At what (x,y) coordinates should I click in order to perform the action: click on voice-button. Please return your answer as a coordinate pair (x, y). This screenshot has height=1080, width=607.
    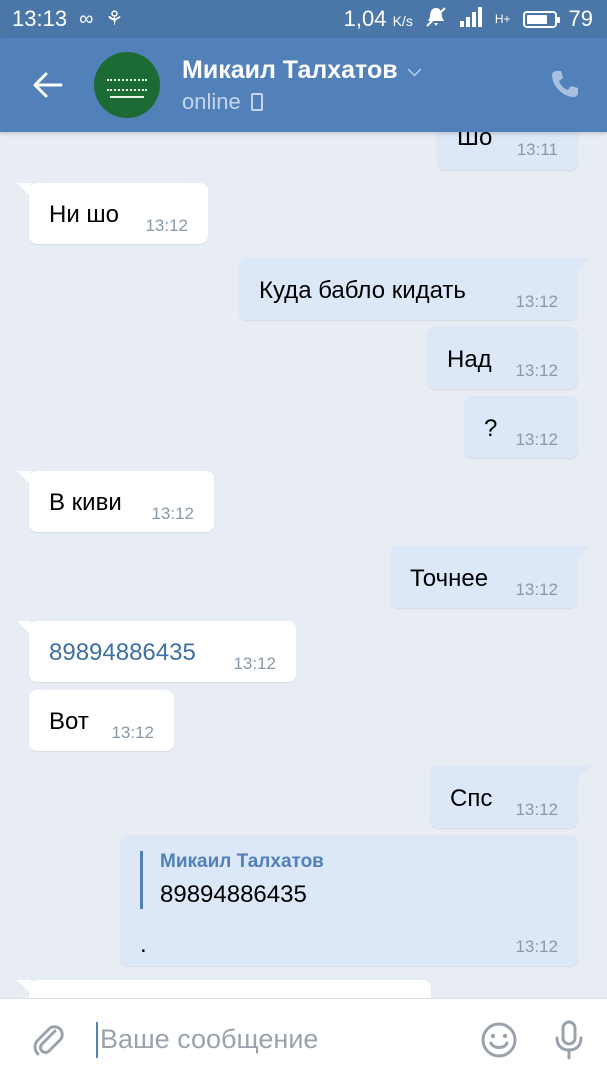
    Looking at the image, I should click on (569, 1039).